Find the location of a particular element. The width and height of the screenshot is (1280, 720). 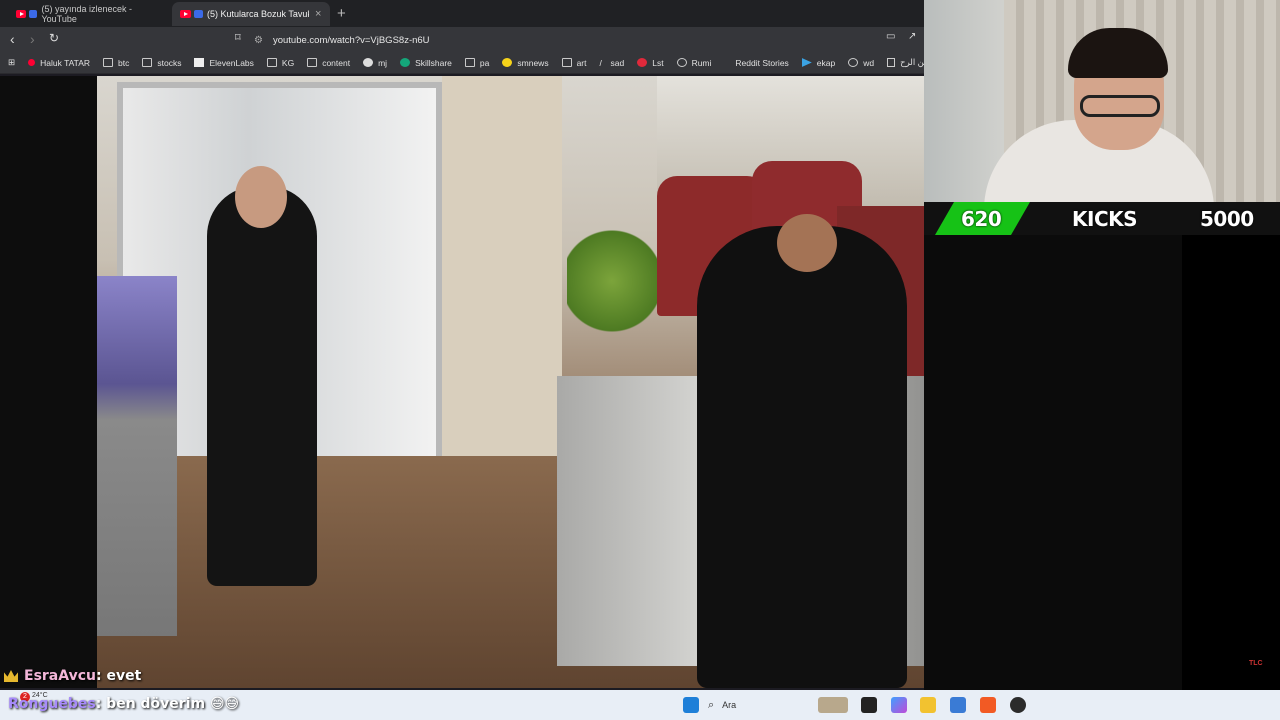

video-scene-plant is located at coordinates (612, 281).